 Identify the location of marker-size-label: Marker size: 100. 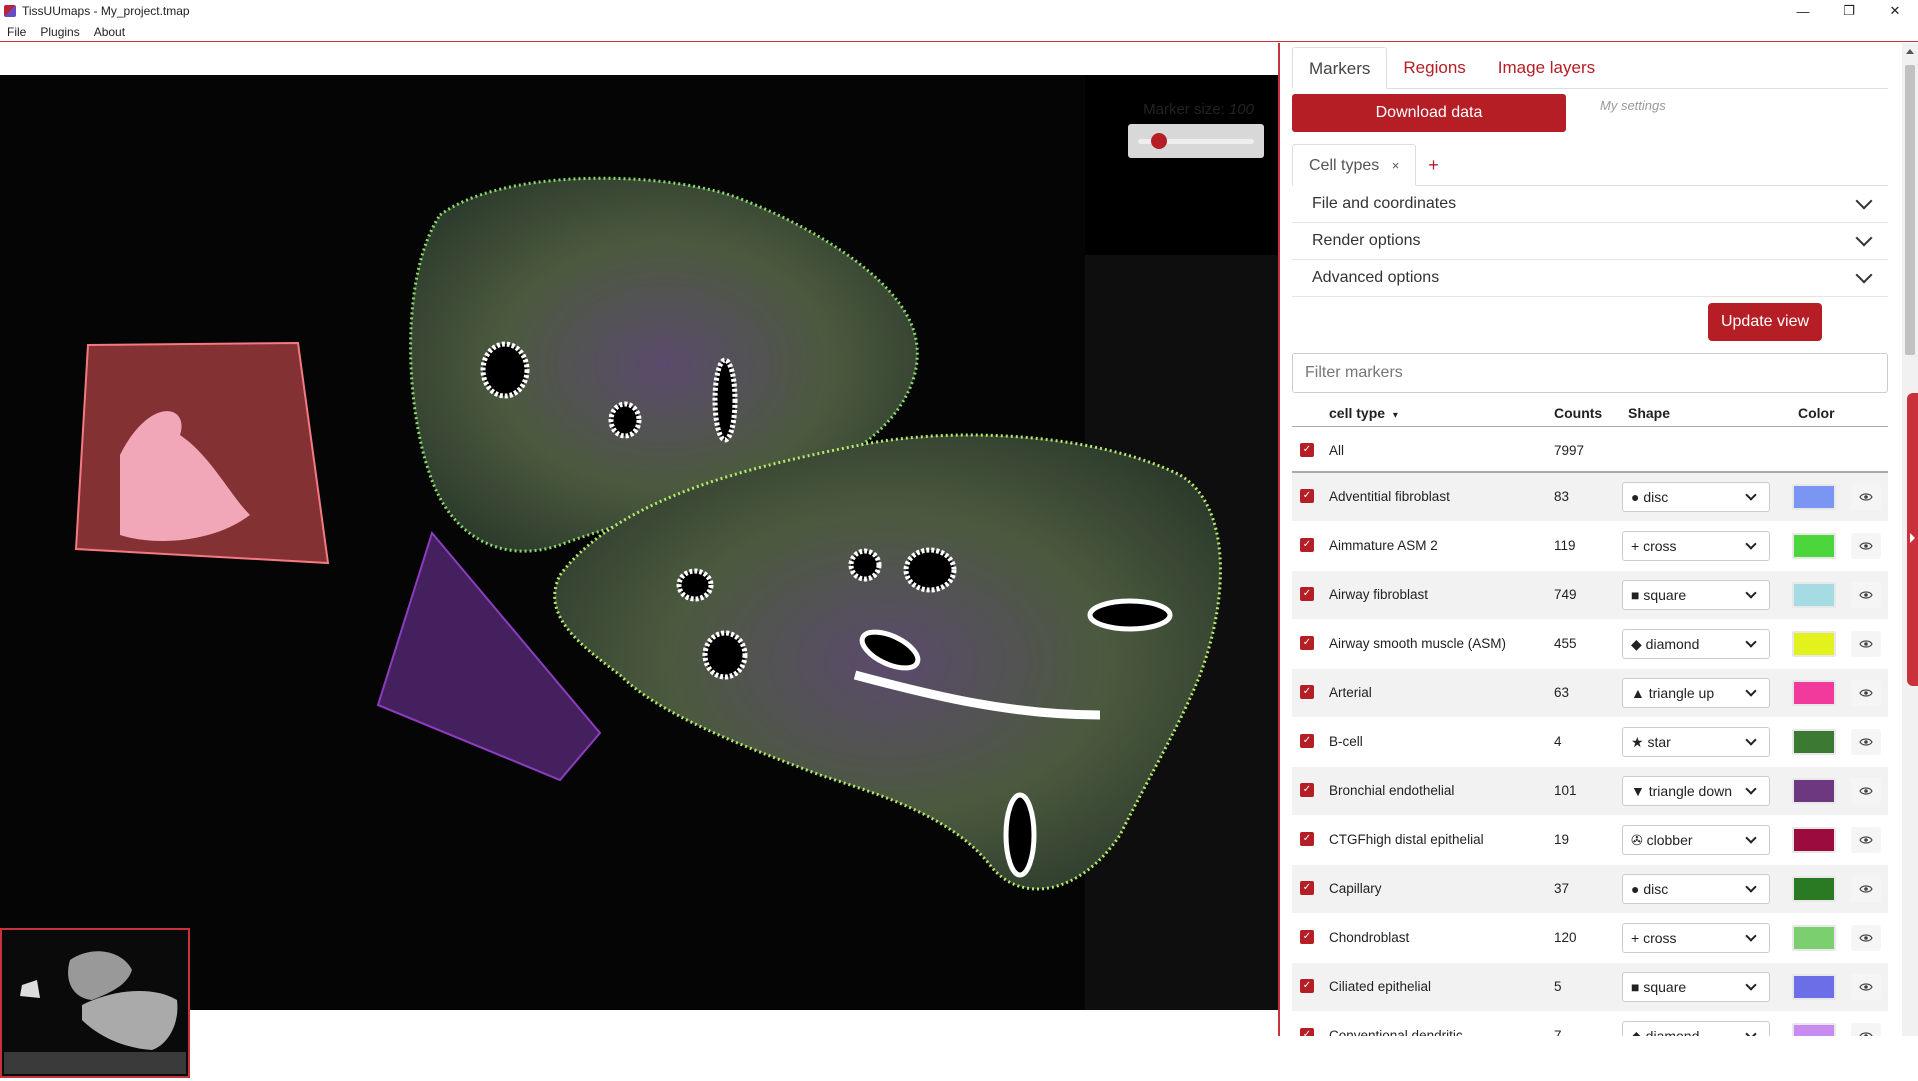
(1198, 109).